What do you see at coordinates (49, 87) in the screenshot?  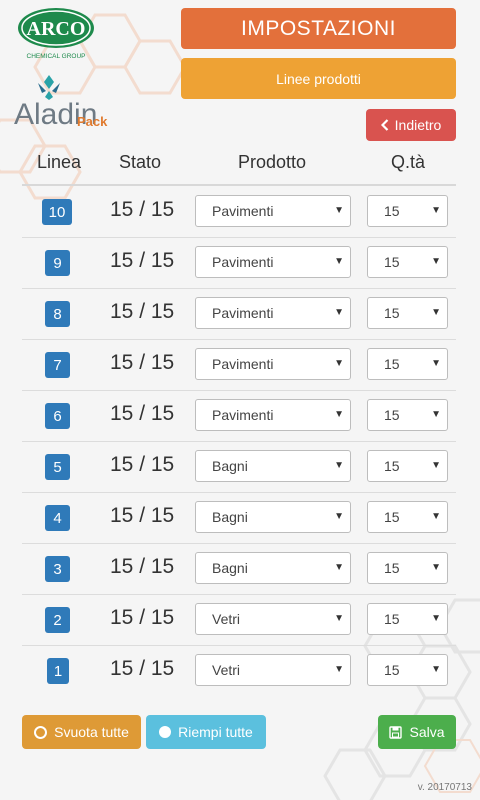 I see `aladin-logo-mark-icon` at bounding box center [49, 87].